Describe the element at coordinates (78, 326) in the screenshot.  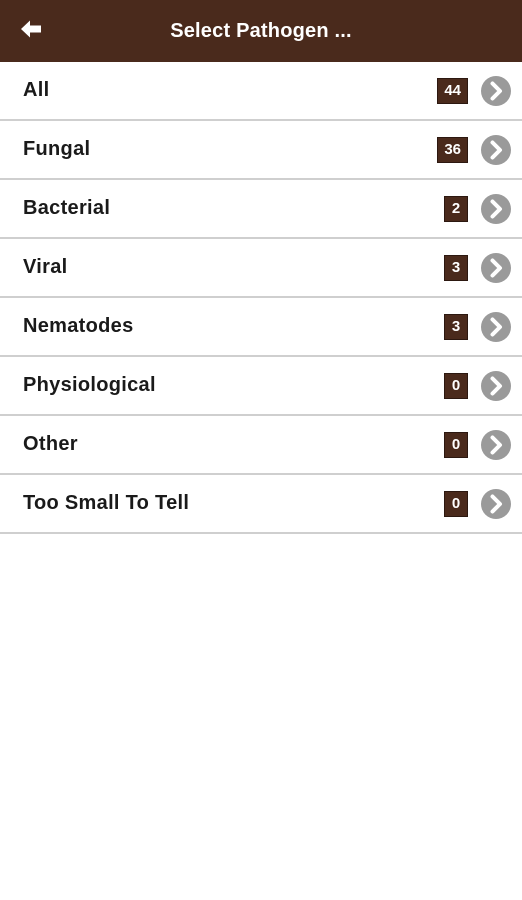
I see `list-item-label: Nematodes` at that location.